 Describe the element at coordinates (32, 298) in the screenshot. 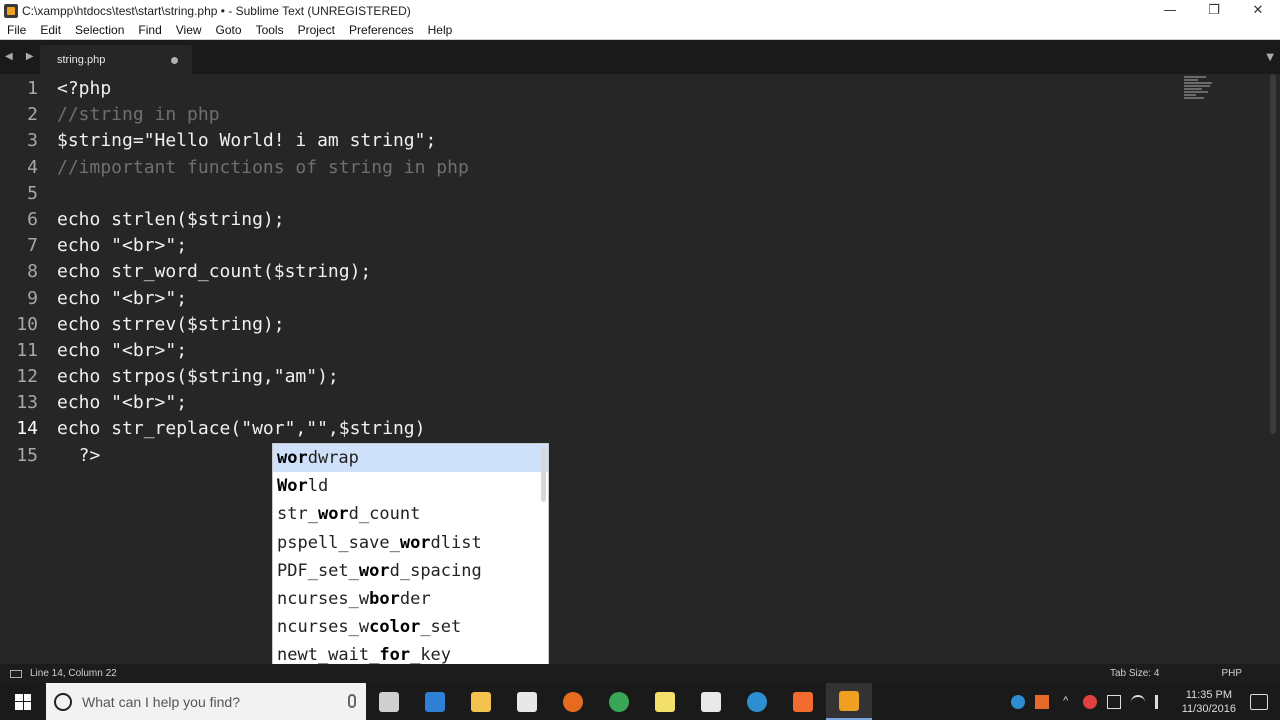

I see `line-number: 9` at that location.